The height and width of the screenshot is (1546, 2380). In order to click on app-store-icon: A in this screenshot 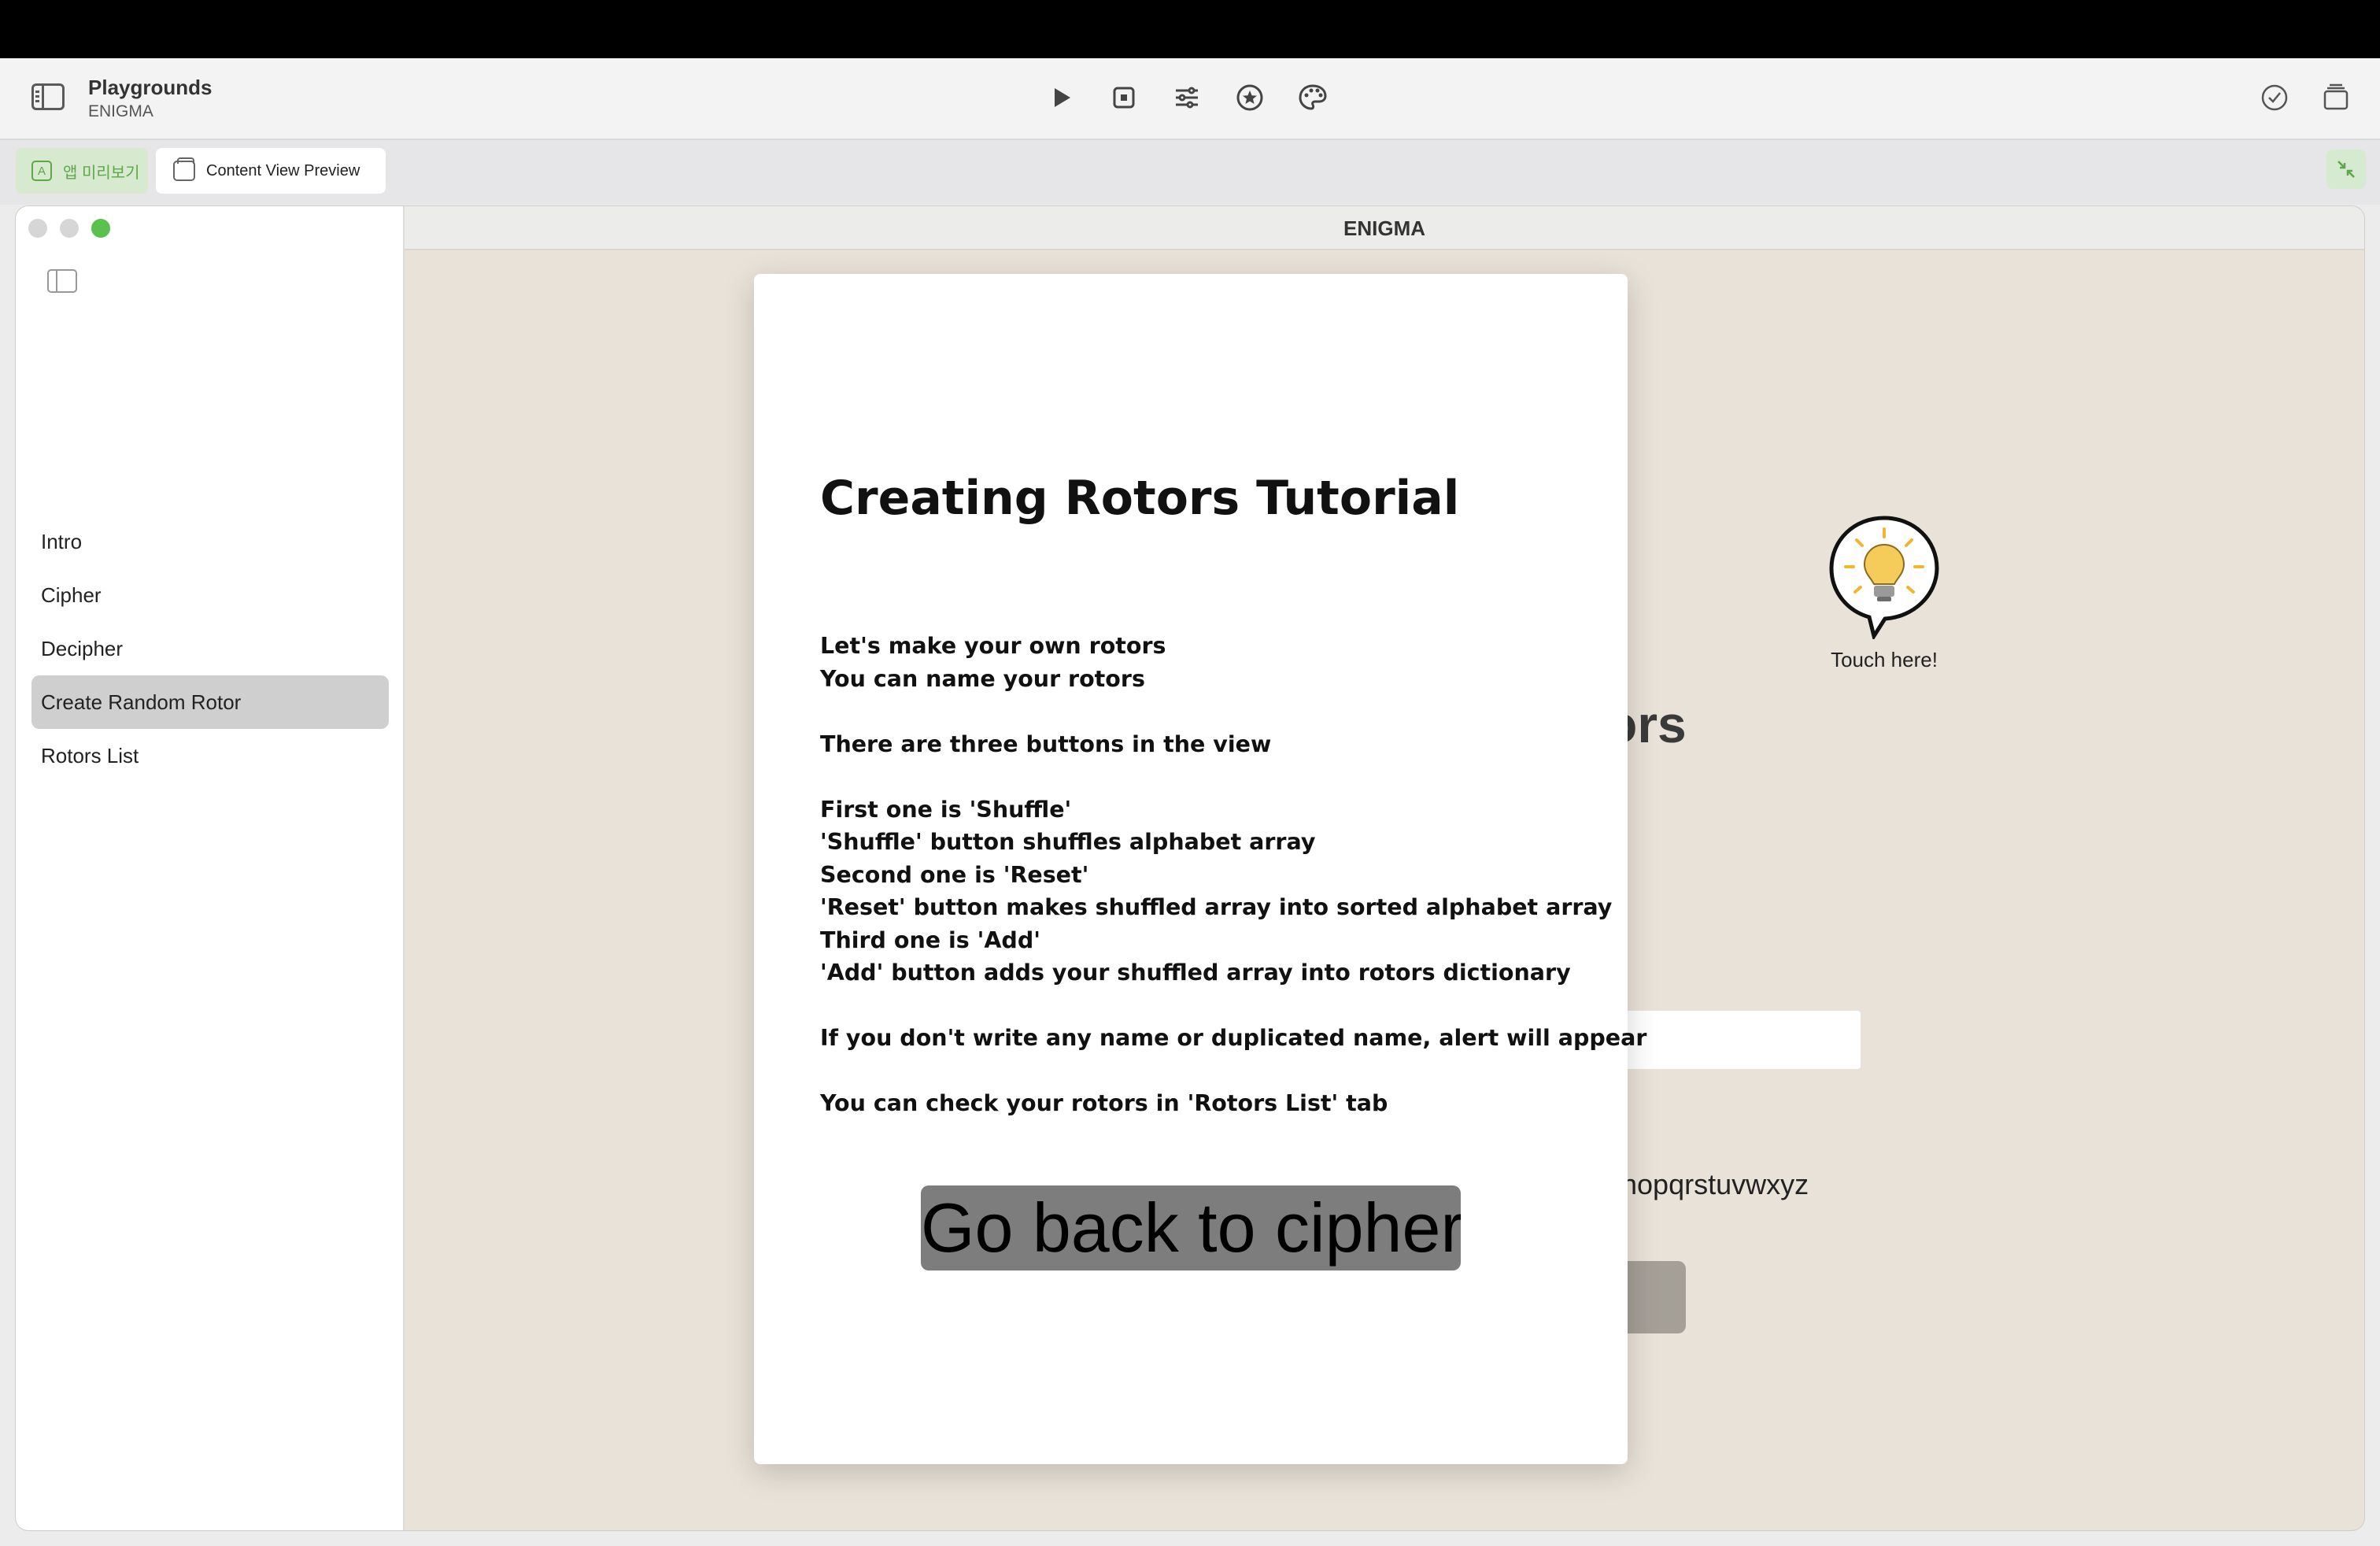, I will do `click(41, 171)`.